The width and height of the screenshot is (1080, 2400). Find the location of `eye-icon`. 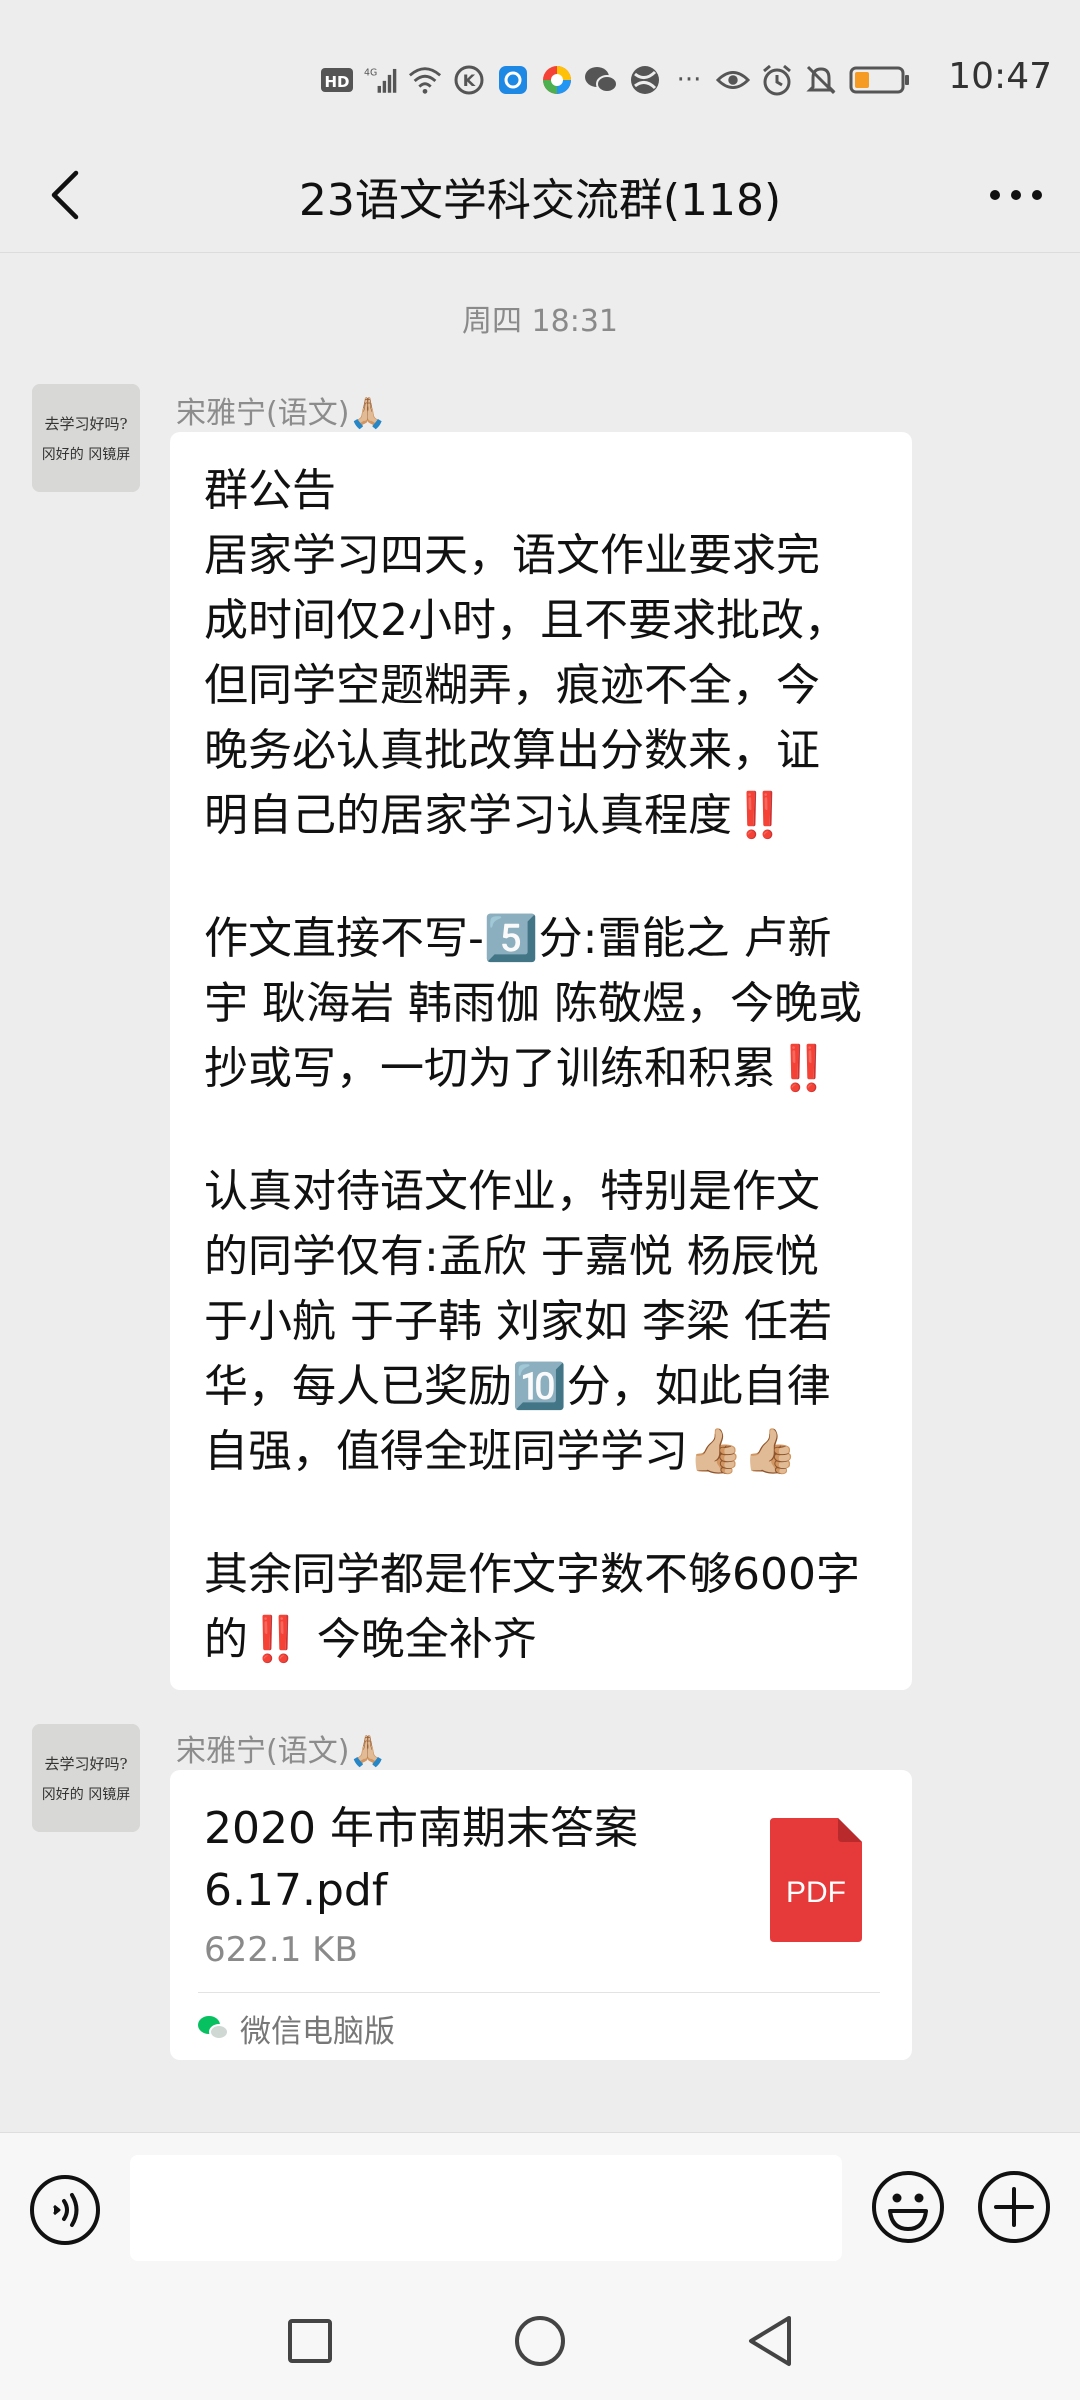

eye-icon is located at coordinates (733, 80).